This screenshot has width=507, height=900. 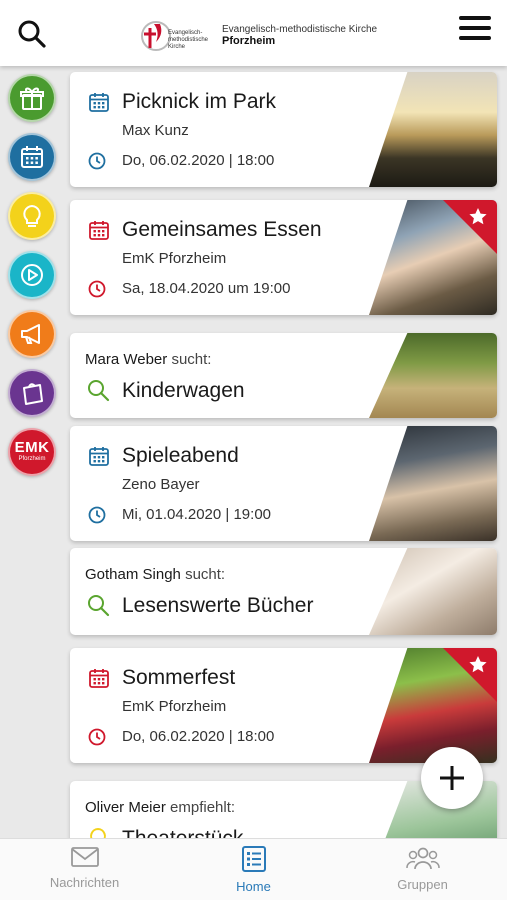 I want to click on recommend-author: Oliver Meier empfiehlt:, so click(x=160, y=807).